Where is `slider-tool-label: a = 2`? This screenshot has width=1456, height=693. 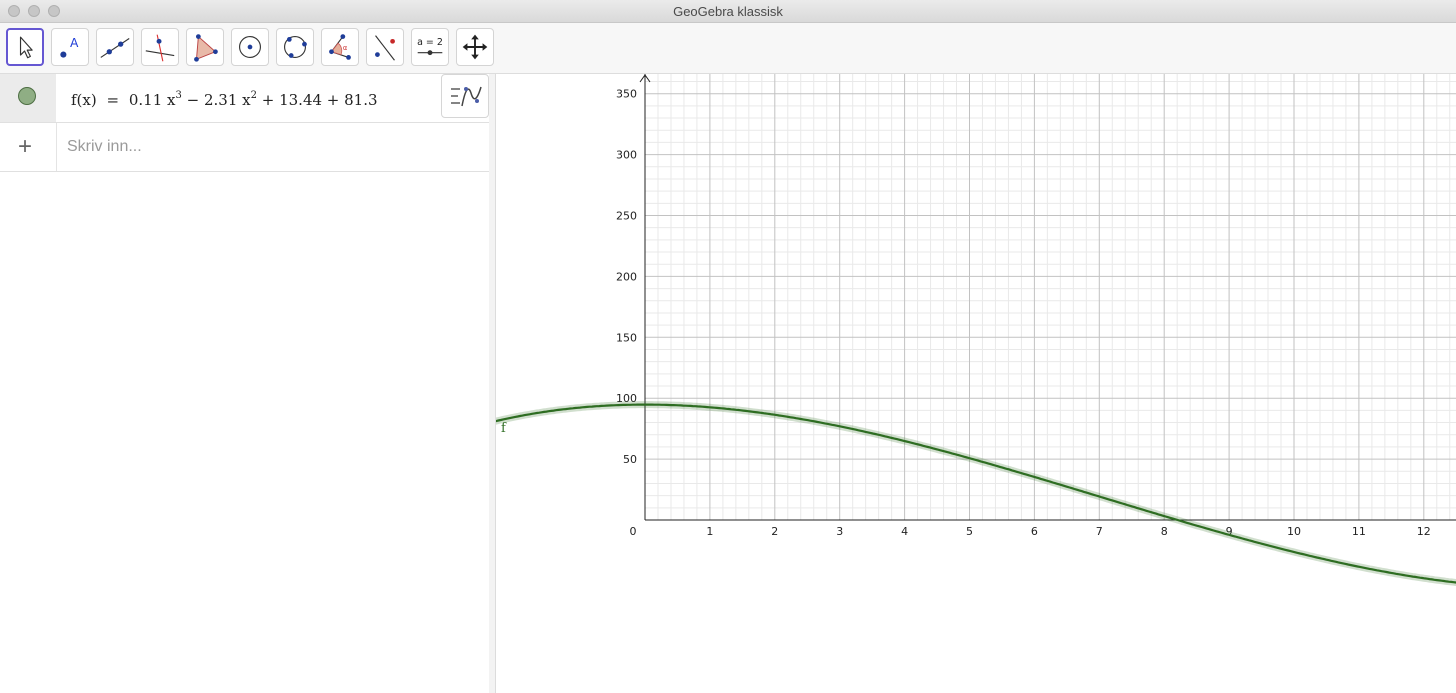 slider-tool-label: a = 2 is located at coordinates (430, 42).